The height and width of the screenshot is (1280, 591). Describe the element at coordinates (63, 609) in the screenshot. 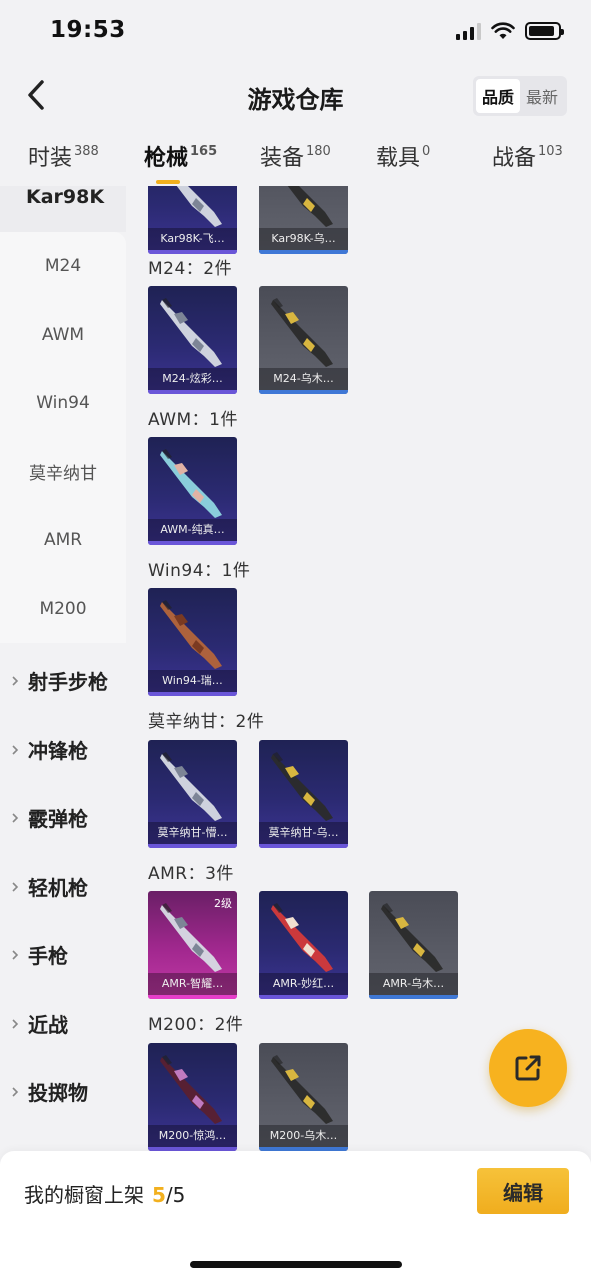

I see `sidebar-item-m200: M200` at that location.